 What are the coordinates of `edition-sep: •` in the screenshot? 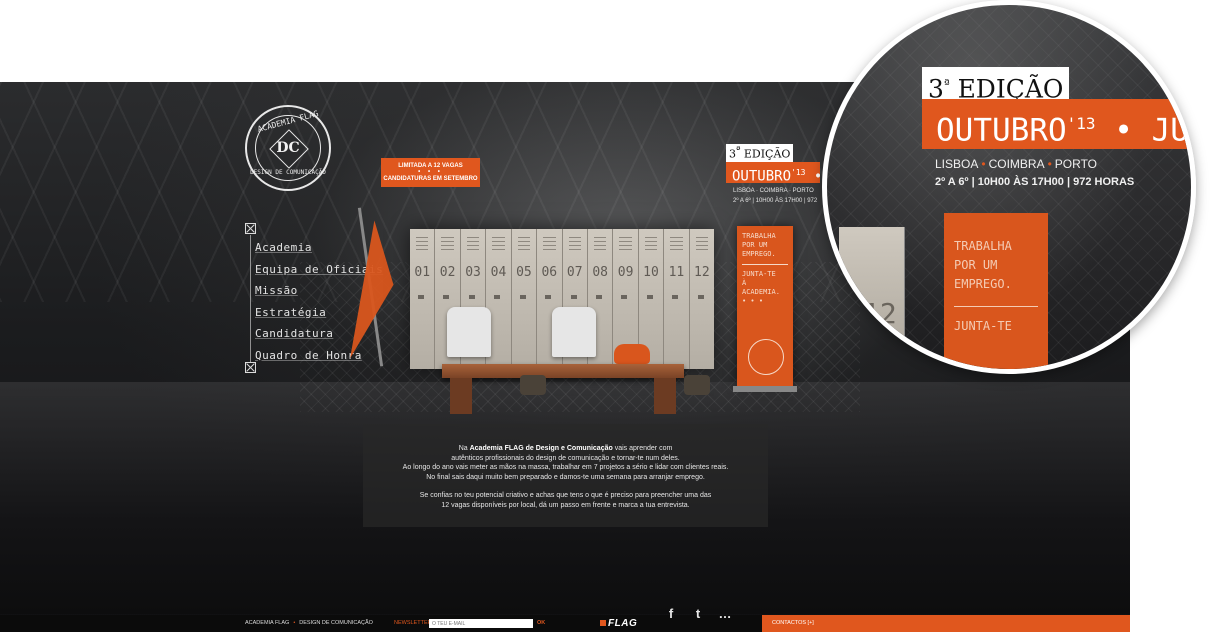 It's located at (812, 176).